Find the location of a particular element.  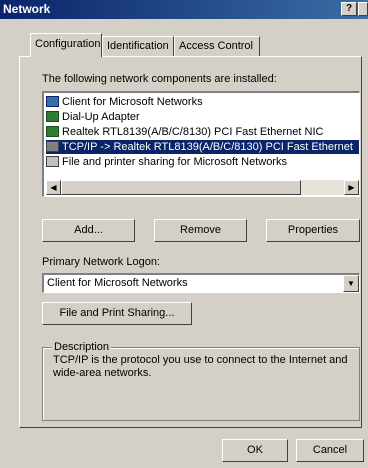

tab-access-control: Access Control is located at coordinates (217, 46).